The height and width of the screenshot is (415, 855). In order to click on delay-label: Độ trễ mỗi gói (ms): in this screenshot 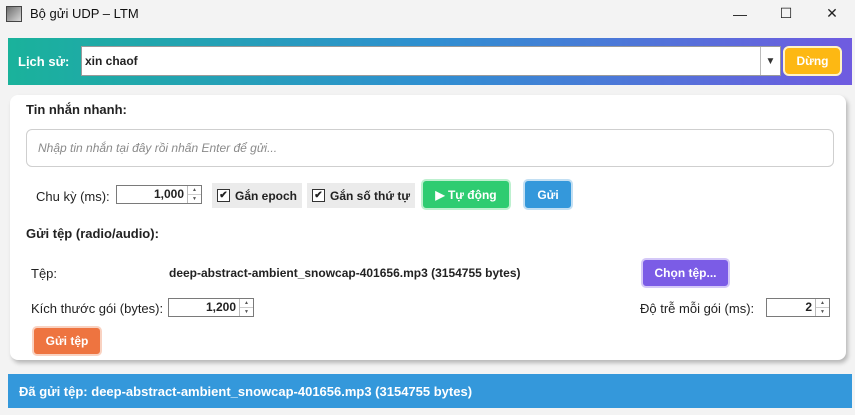, I will do `click(697, 308)`.